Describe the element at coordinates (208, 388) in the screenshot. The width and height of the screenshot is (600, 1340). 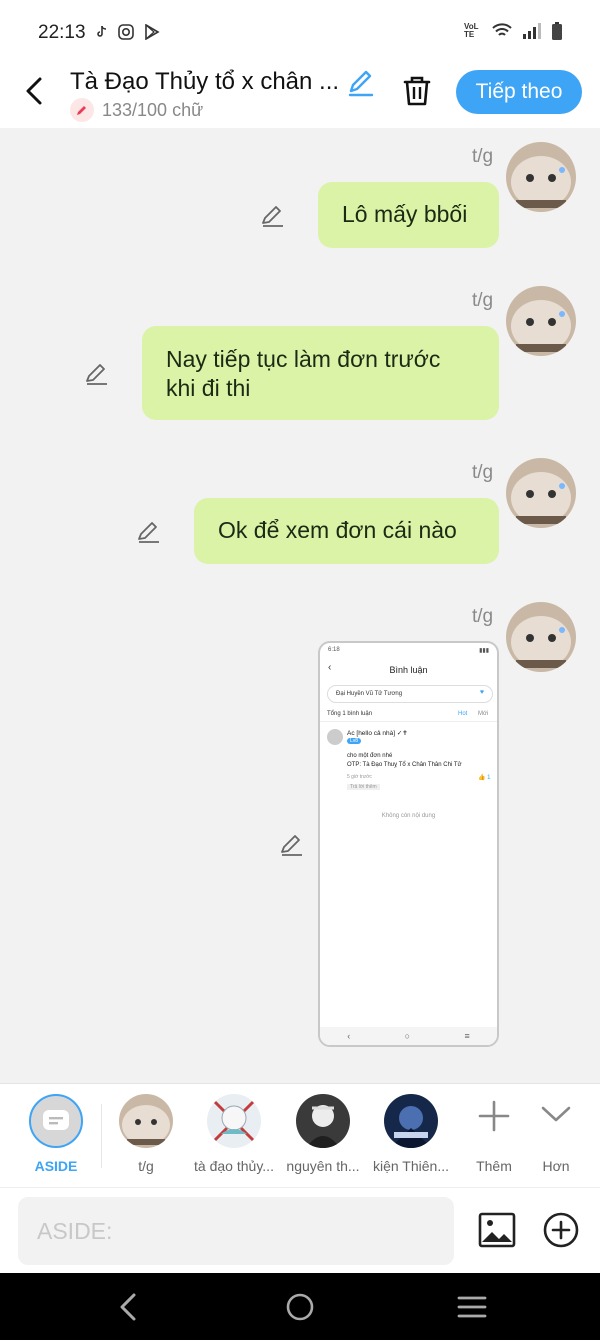
I see `message-line: khi đi thi` at that location.